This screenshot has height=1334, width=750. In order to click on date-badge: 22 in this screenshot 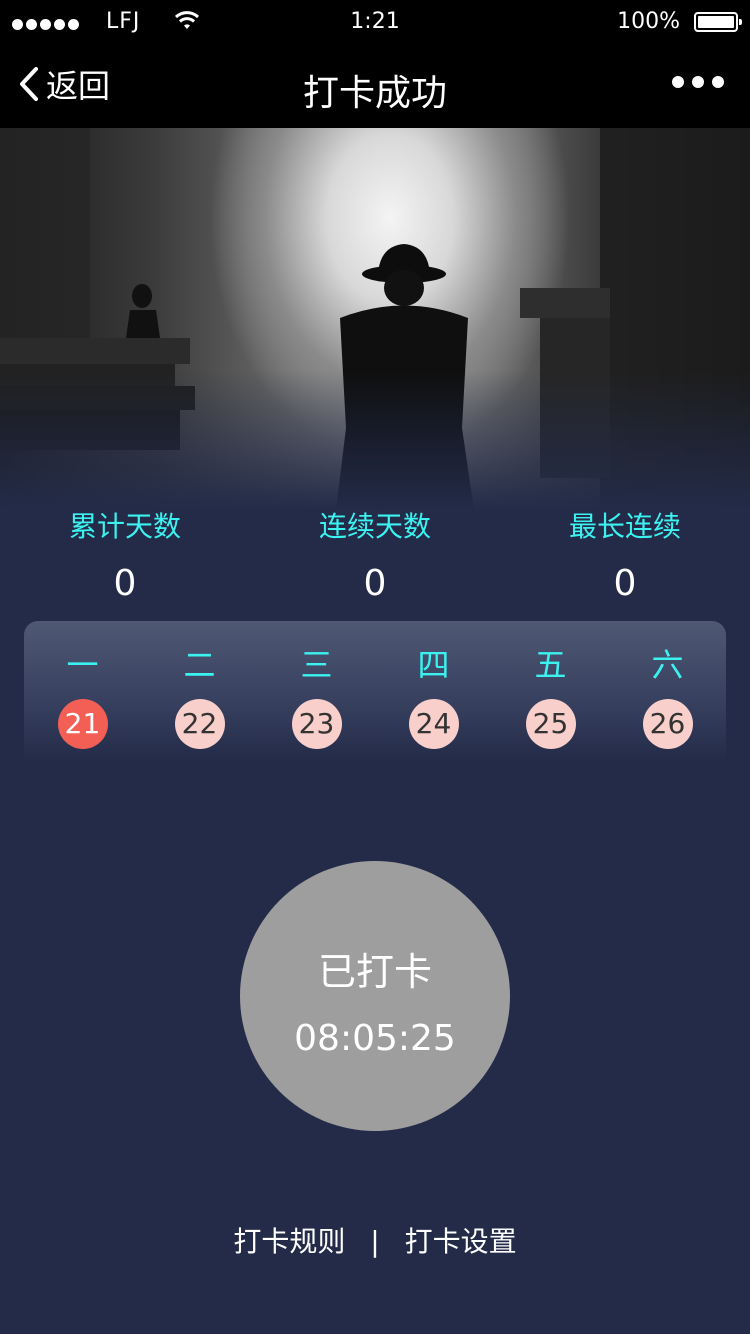, I will do `click(199, 724)`.